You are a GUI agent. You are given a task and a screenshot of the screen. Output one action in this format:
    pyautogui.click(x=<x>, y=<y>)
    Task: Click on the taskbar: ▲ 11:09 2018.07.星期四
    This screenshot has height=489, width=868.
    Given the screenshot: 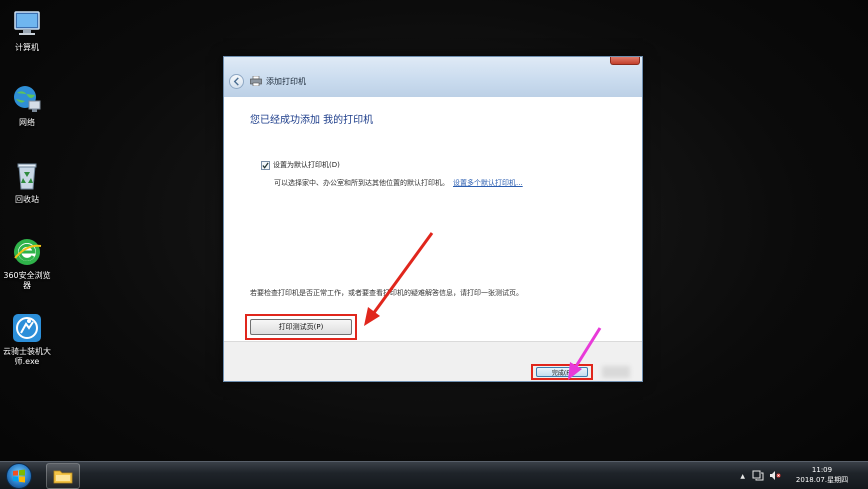 What is the action you would take?
    pyautogui.click(x=434, y=475)
    